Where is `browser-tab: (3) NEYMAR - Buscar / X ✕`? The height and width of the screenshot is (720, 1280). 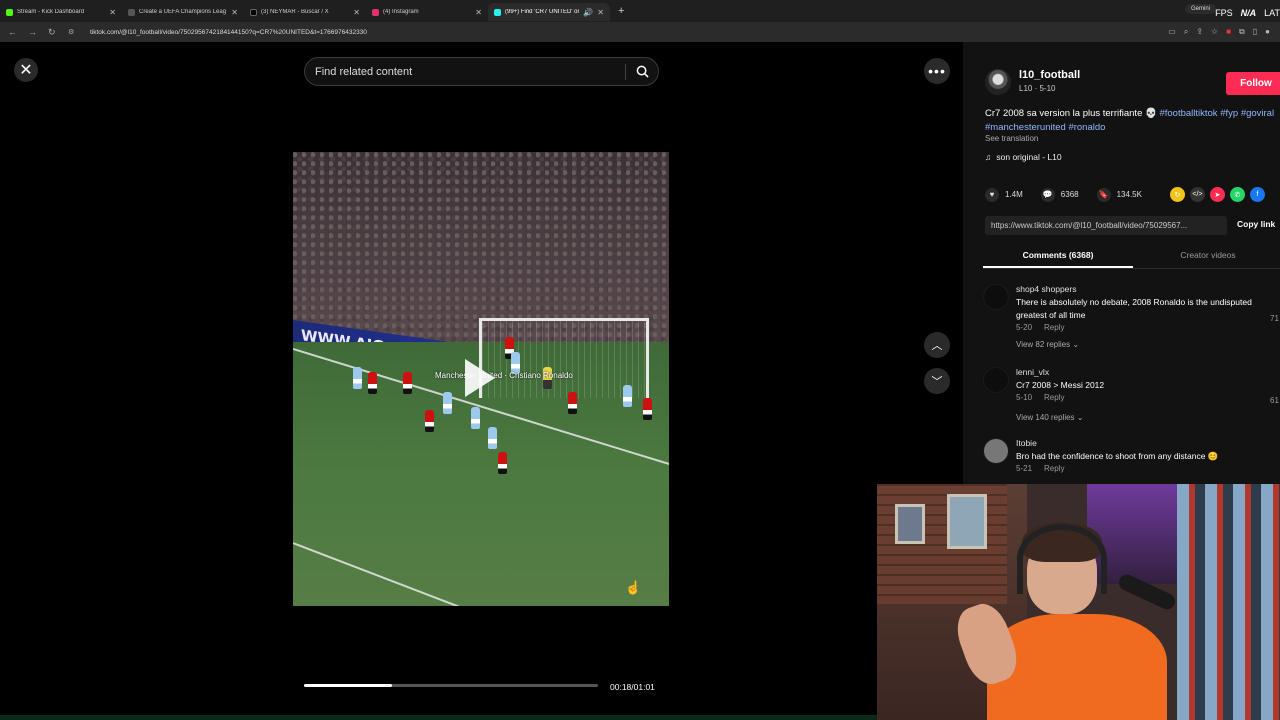
browser-tab: (3) NEYMAR - Buscar / X ✕ is located at coordinates (305, 12).